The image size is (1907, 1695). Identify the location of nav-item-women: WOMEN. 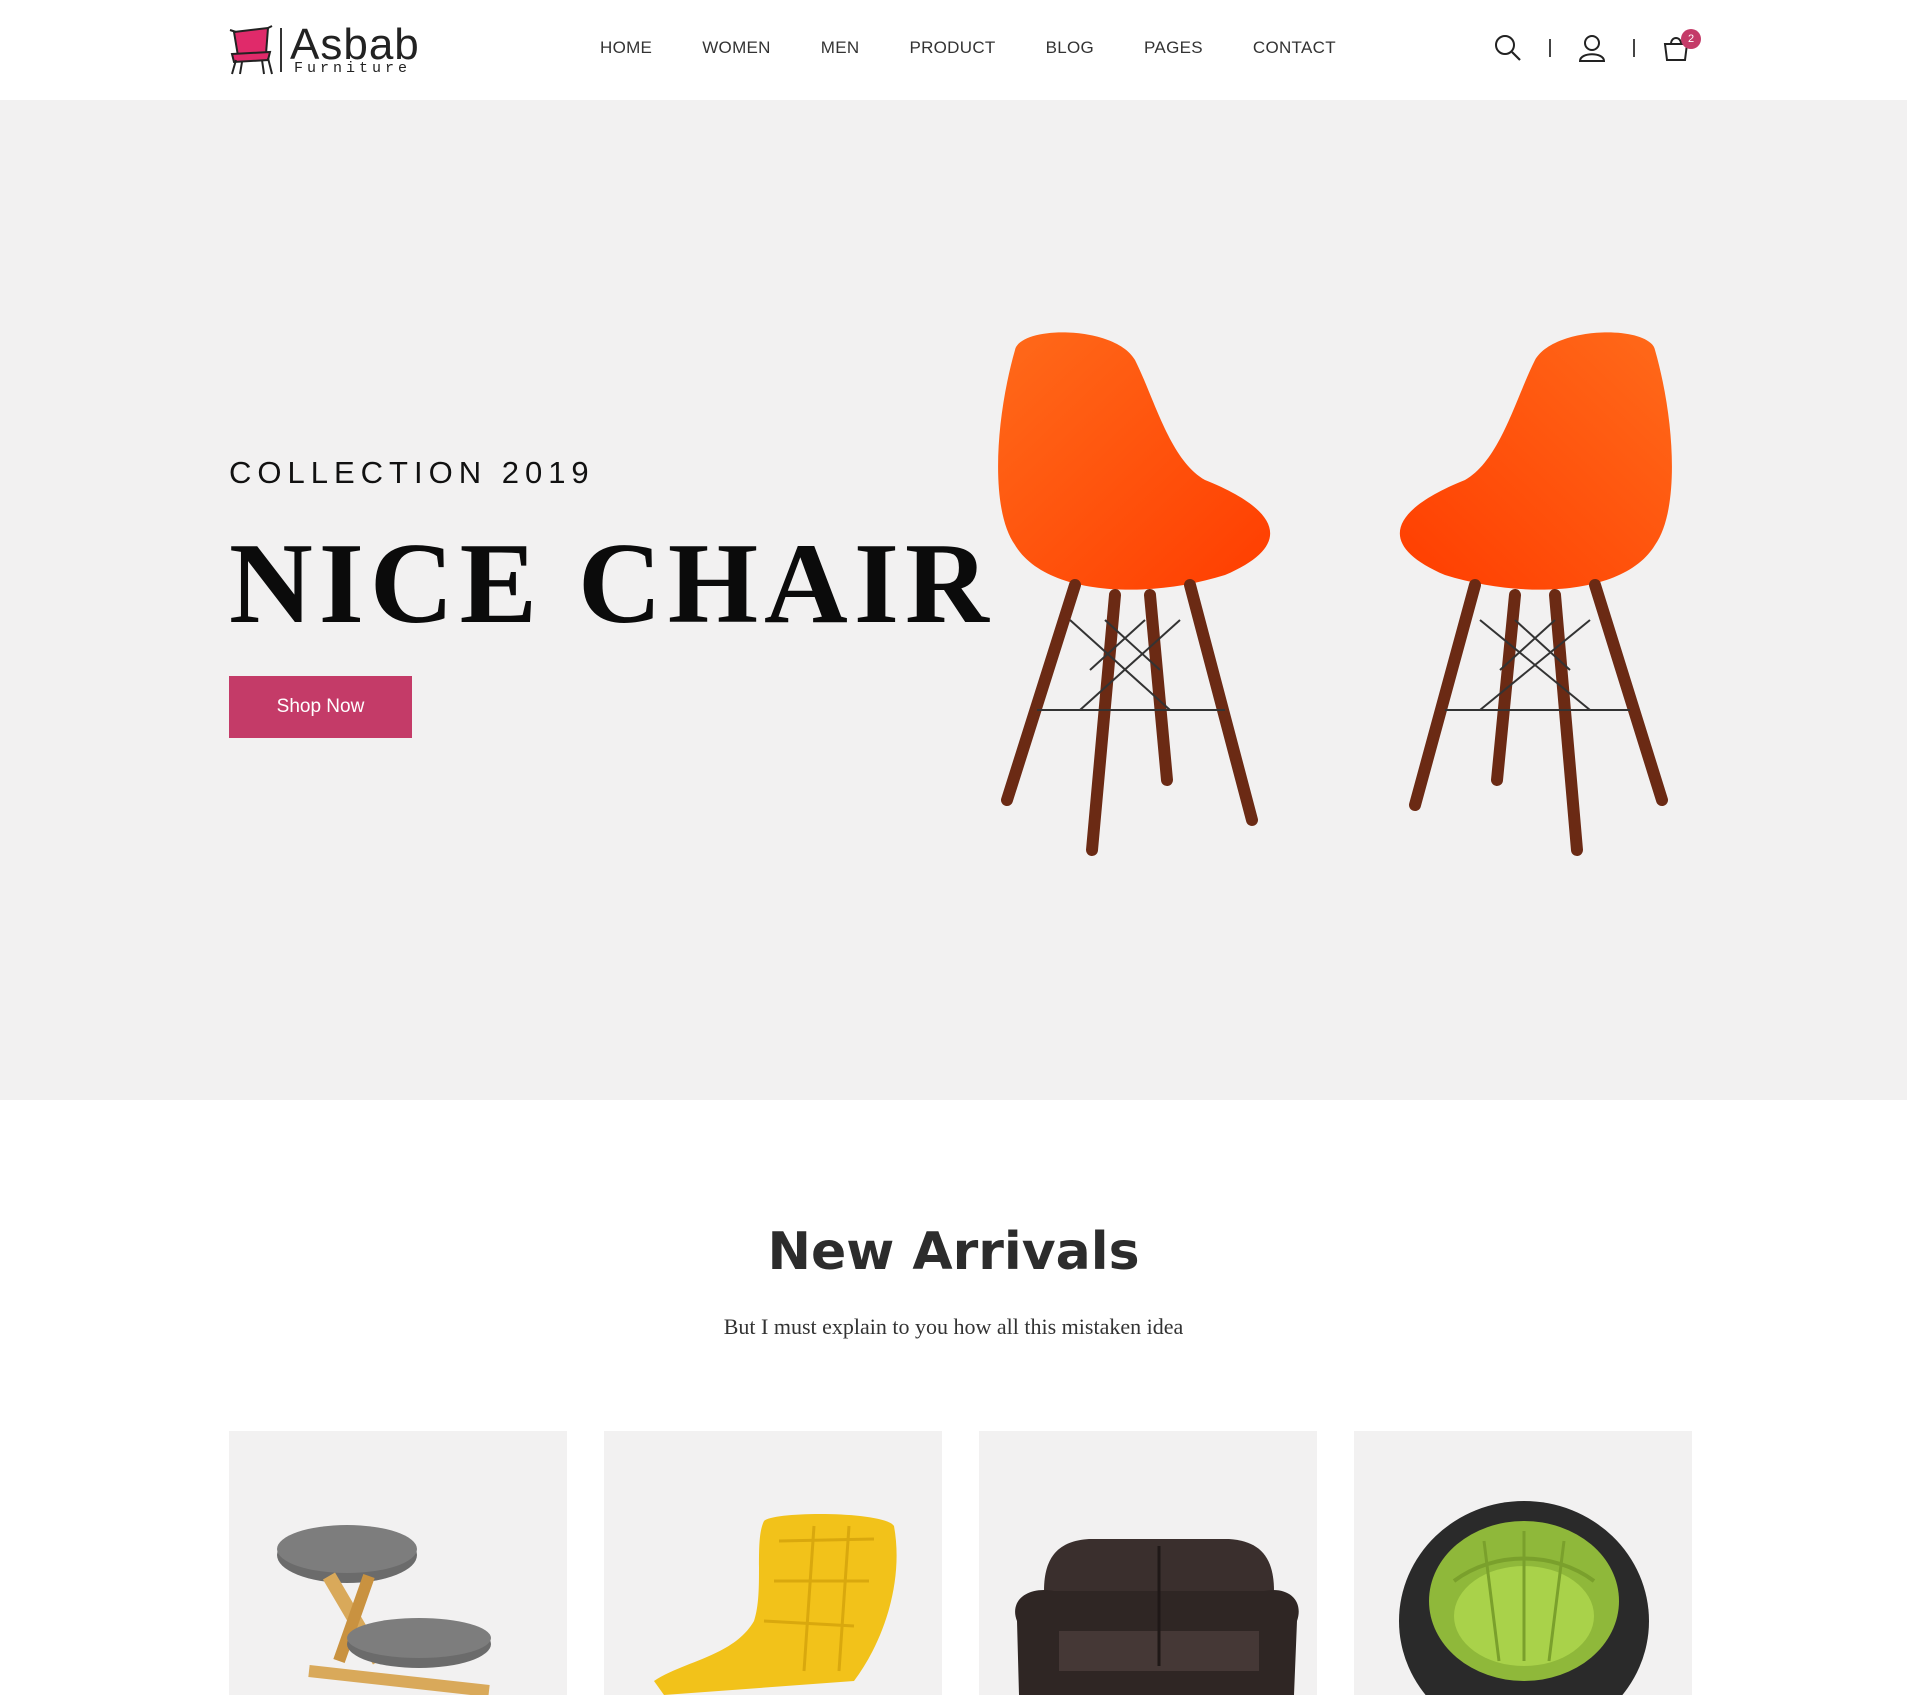
(736, 50).